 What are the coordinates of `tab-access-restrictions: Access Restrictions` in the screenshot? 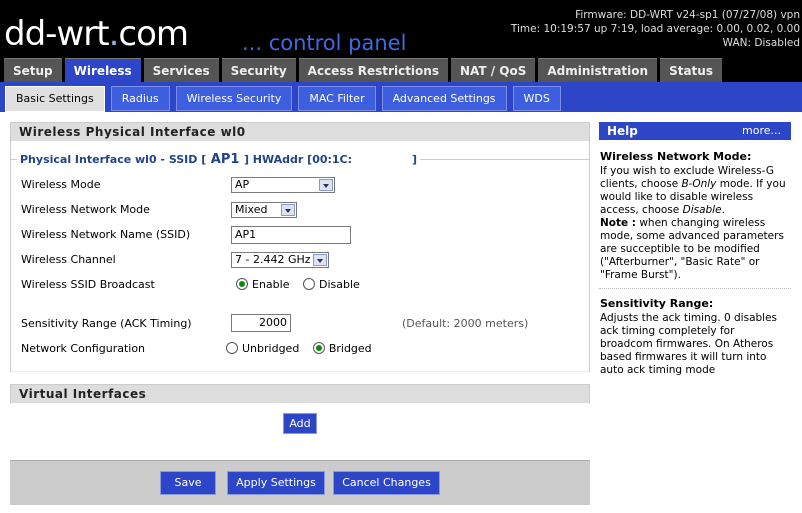 It's located at (373, 70).